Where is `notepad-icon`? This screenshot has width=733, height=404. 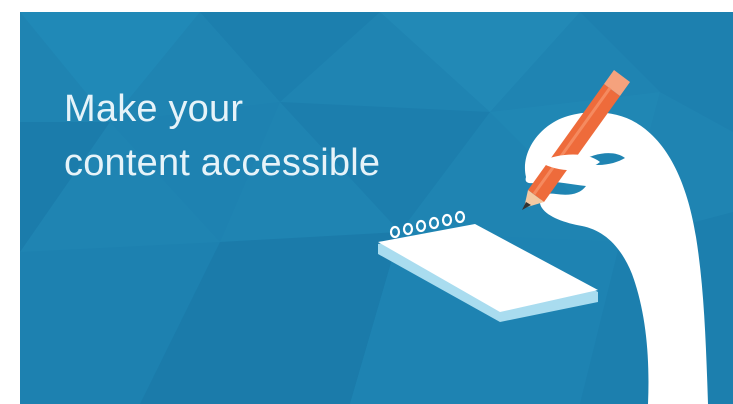 notepad-icon is located at coordinates (488, 266).